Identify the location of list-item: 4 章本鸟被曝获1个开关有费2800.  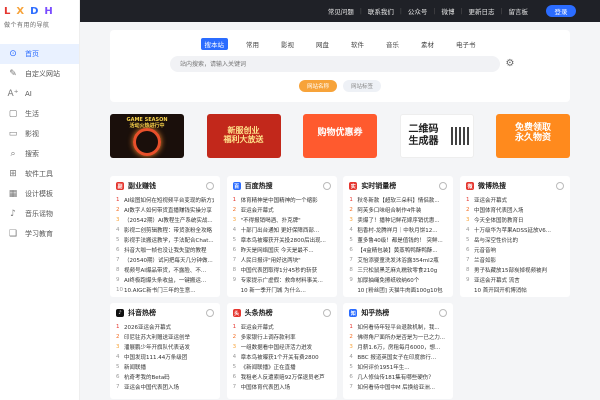
(282, 357).